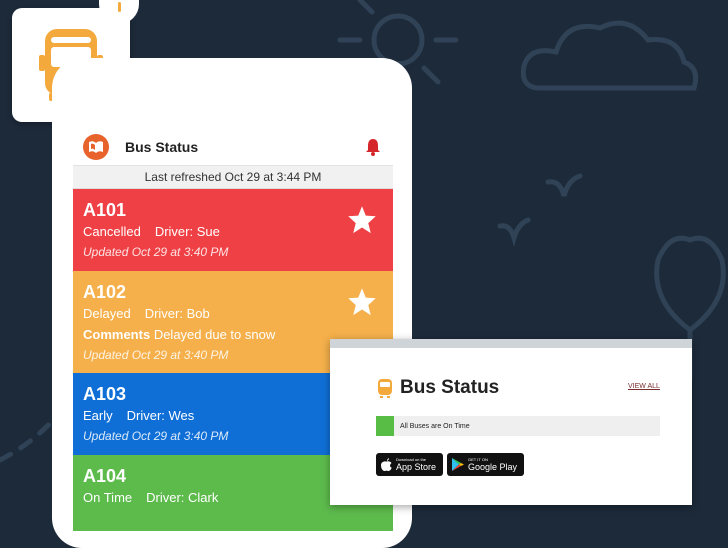 Image resolution: width=728 pixels, height=548 pixels. I want to click on view-all-link: VIEW ALL, so click(644, 386).